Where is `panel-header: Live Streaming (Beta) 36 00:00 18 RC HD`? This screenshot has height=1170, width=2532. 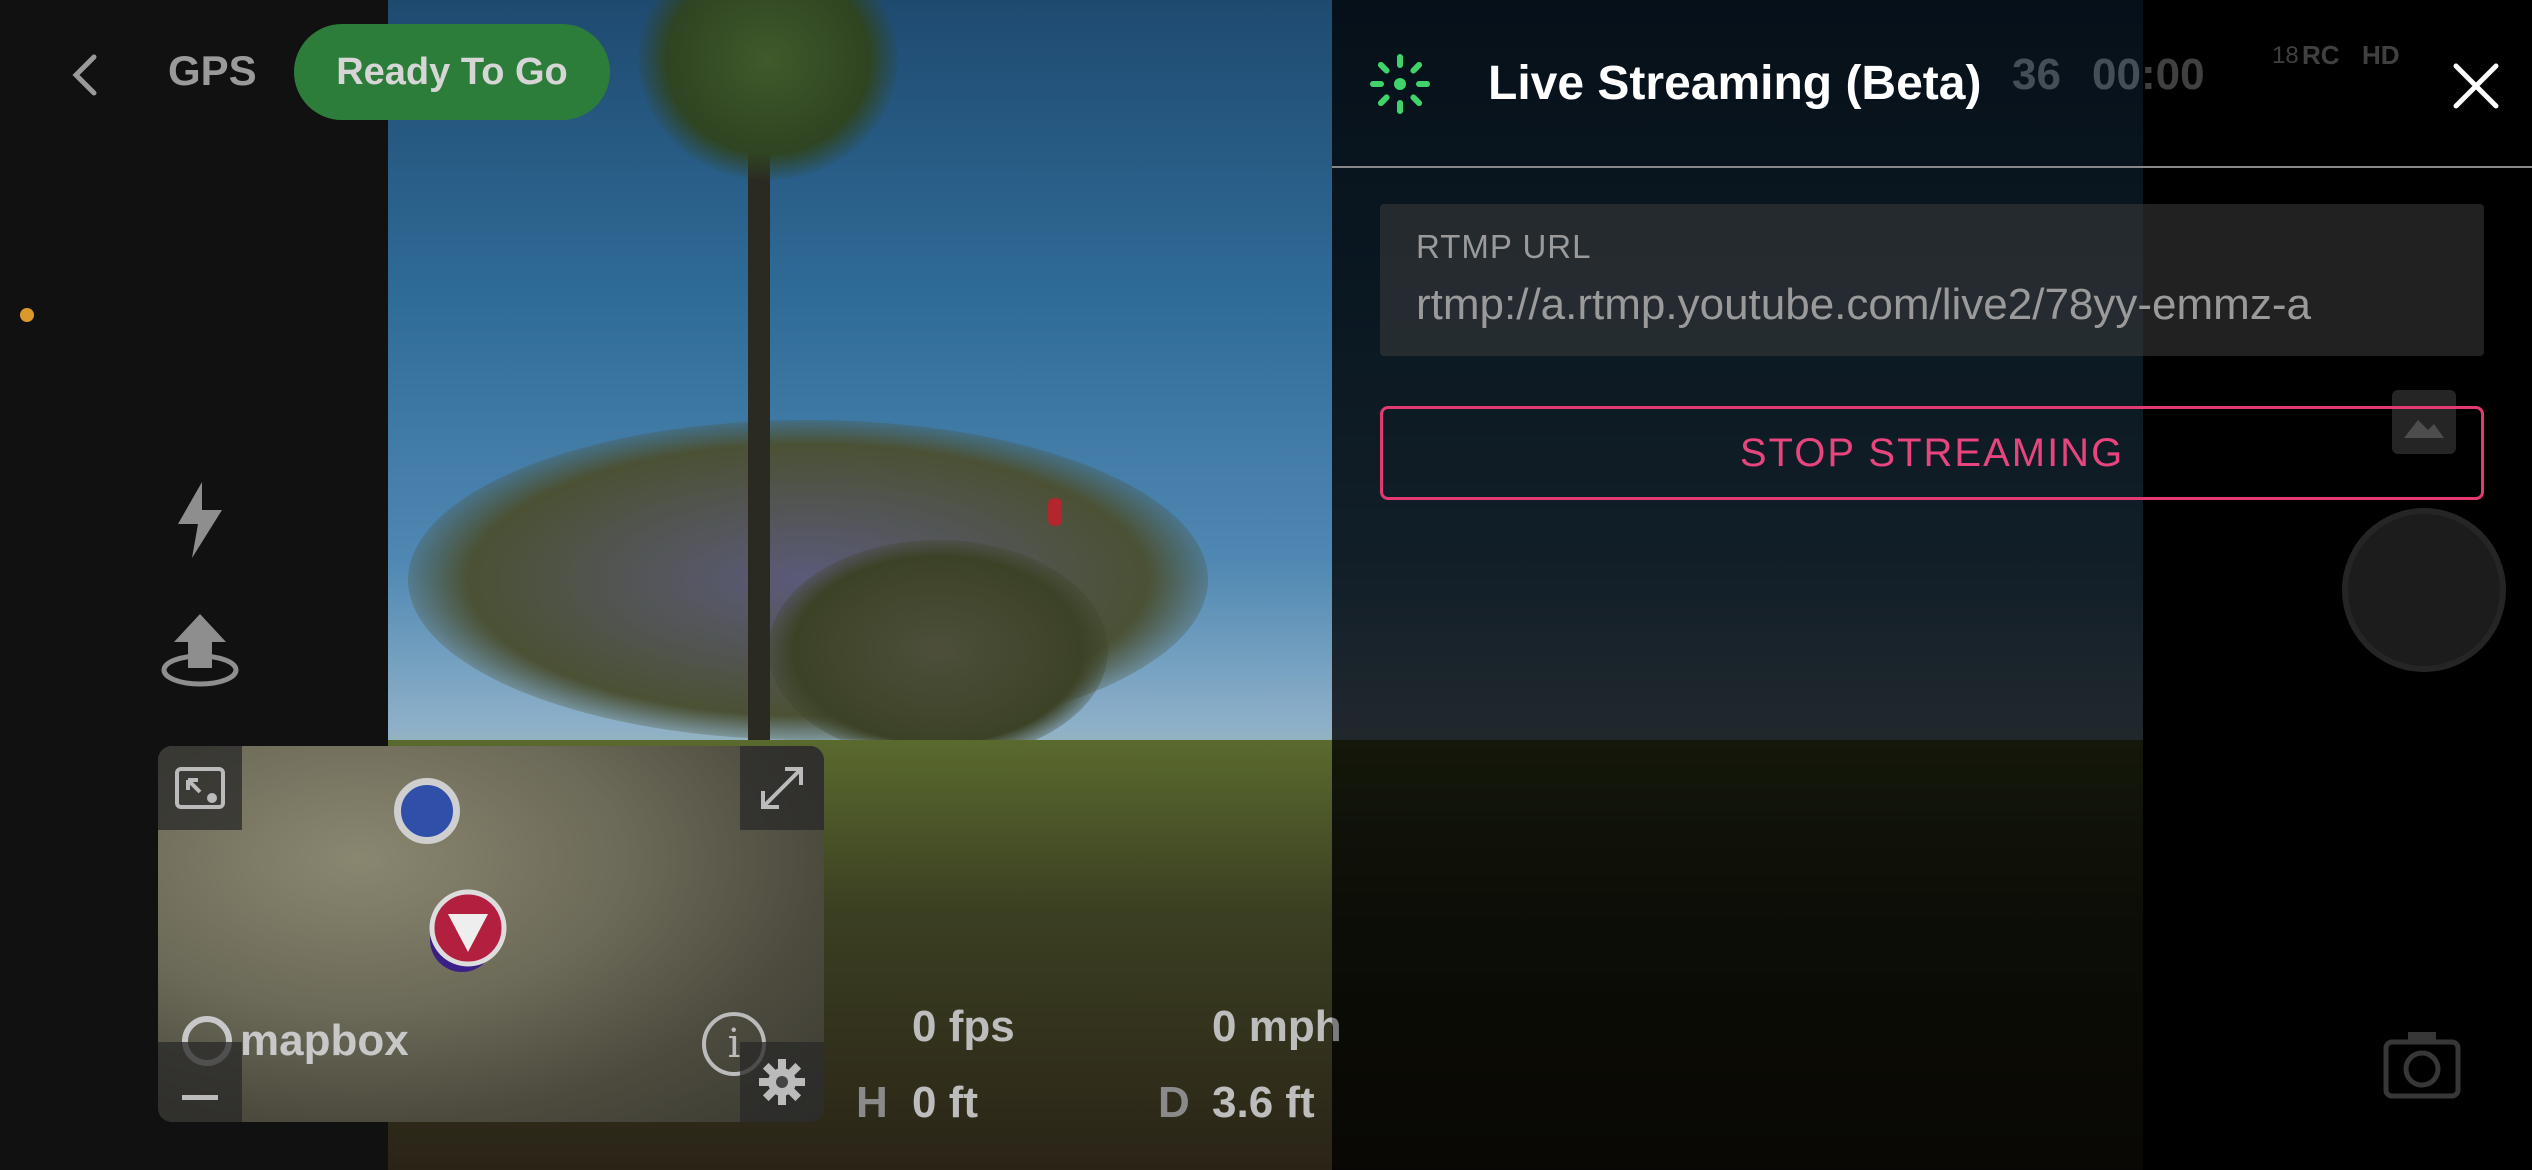
panel-header: Live Streaming (Beta) 36 00:00 18 RC HD is located at coordinates (1932, 84).